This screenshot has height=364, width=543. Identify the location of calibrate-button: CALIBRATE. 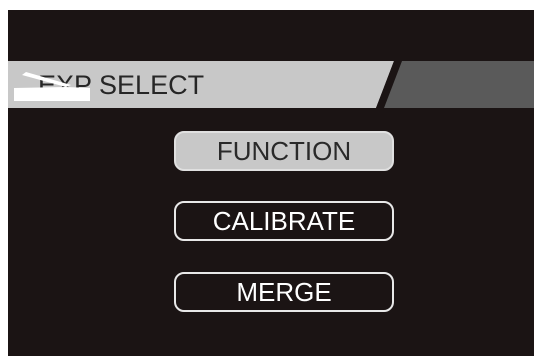
(284, 221).